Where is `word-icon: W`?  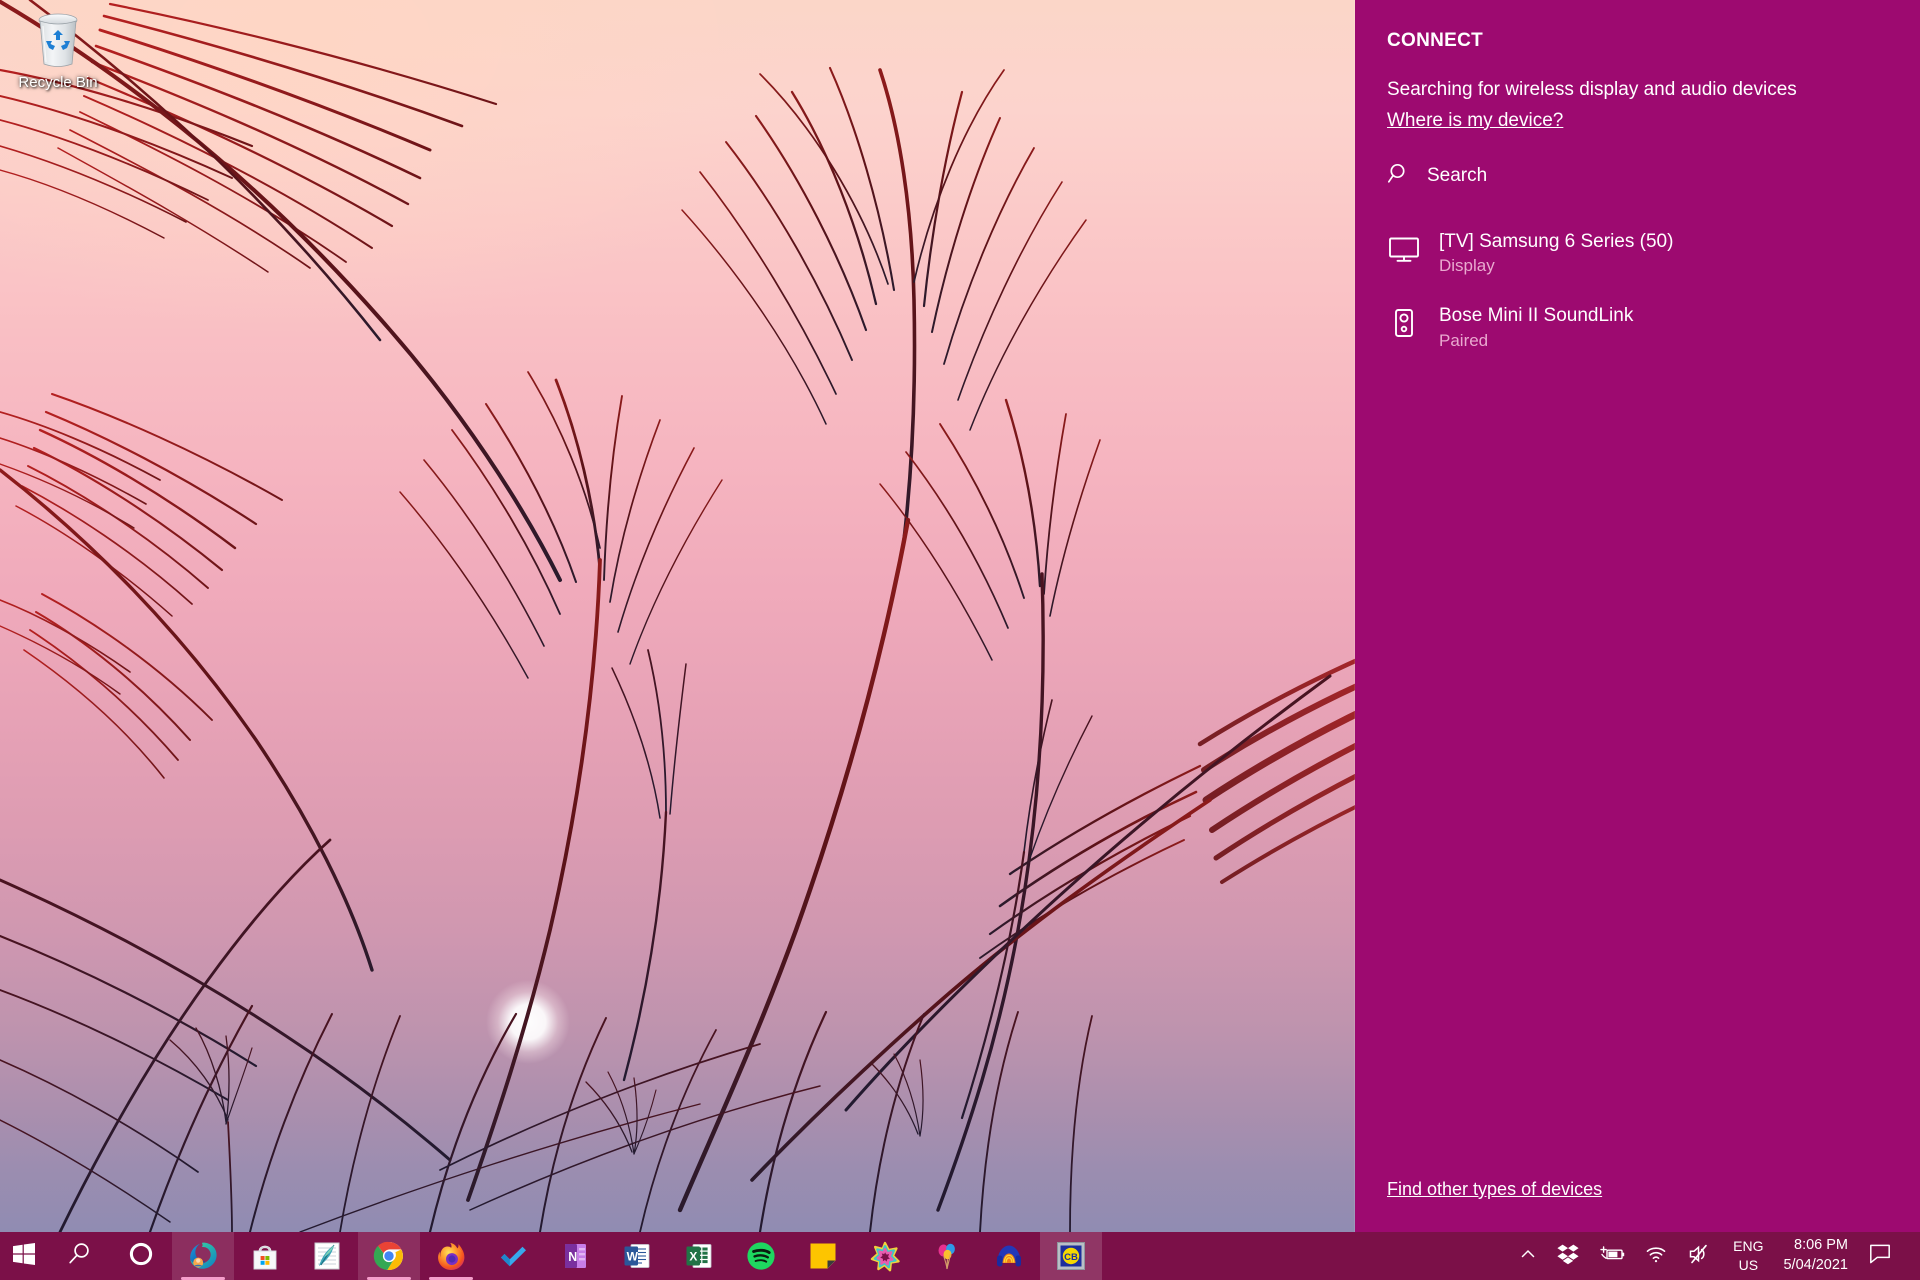
word-icon: W is located at coordinates (637, 1256).